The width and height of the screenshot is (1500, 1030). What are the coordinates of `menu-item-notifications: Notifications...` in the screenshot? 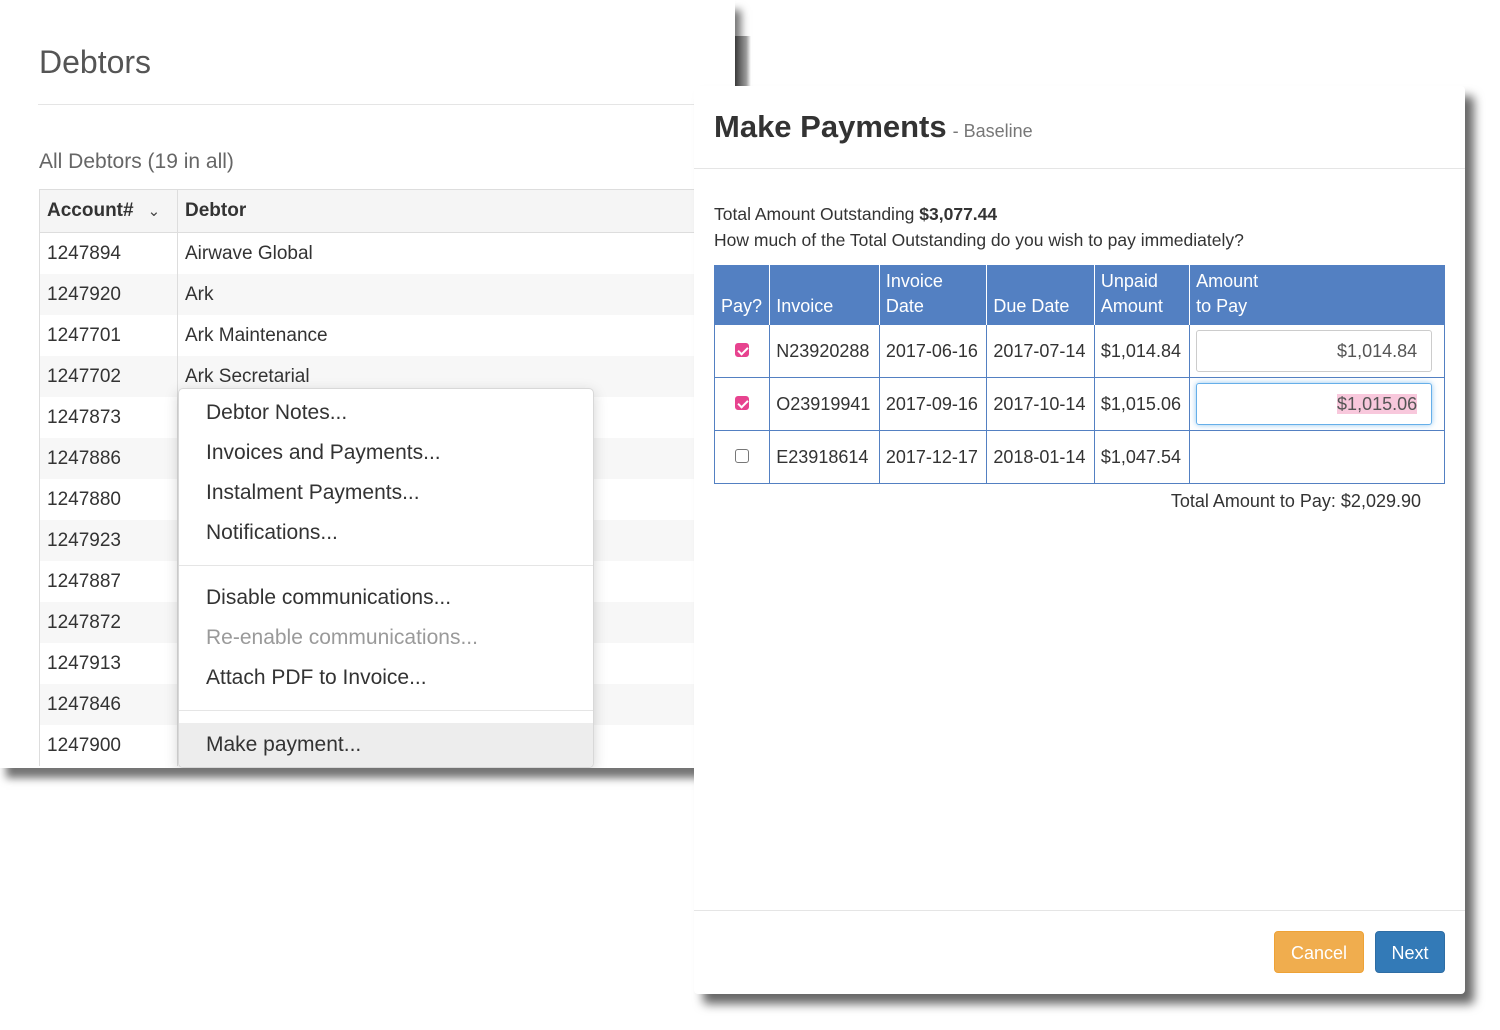 It's located at (386, 533).